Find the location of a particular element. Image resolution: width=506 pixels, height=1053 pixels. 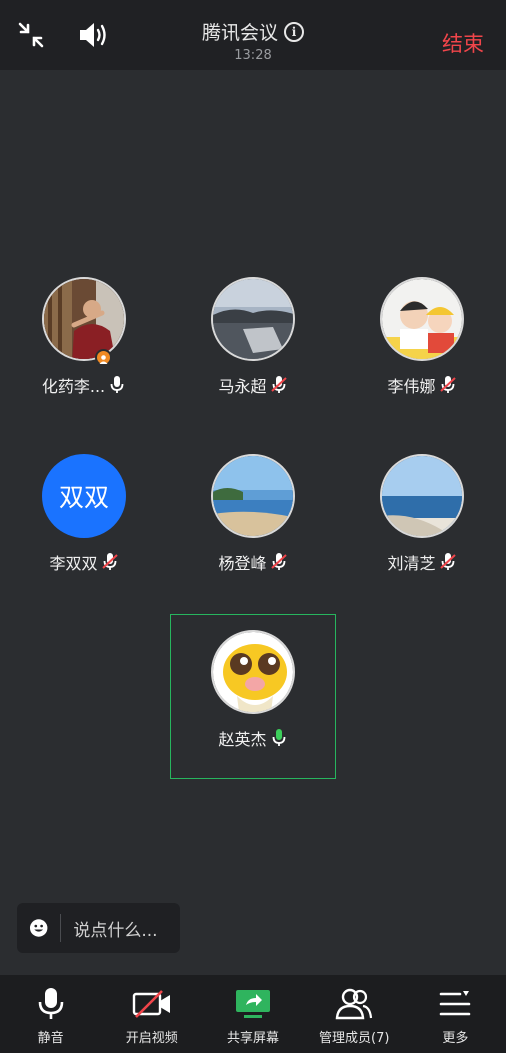

bottom-toolbar: 静音 开启视频 共享屏幕 管理成员(7) 更多 is located at coordinates (253, 1014).